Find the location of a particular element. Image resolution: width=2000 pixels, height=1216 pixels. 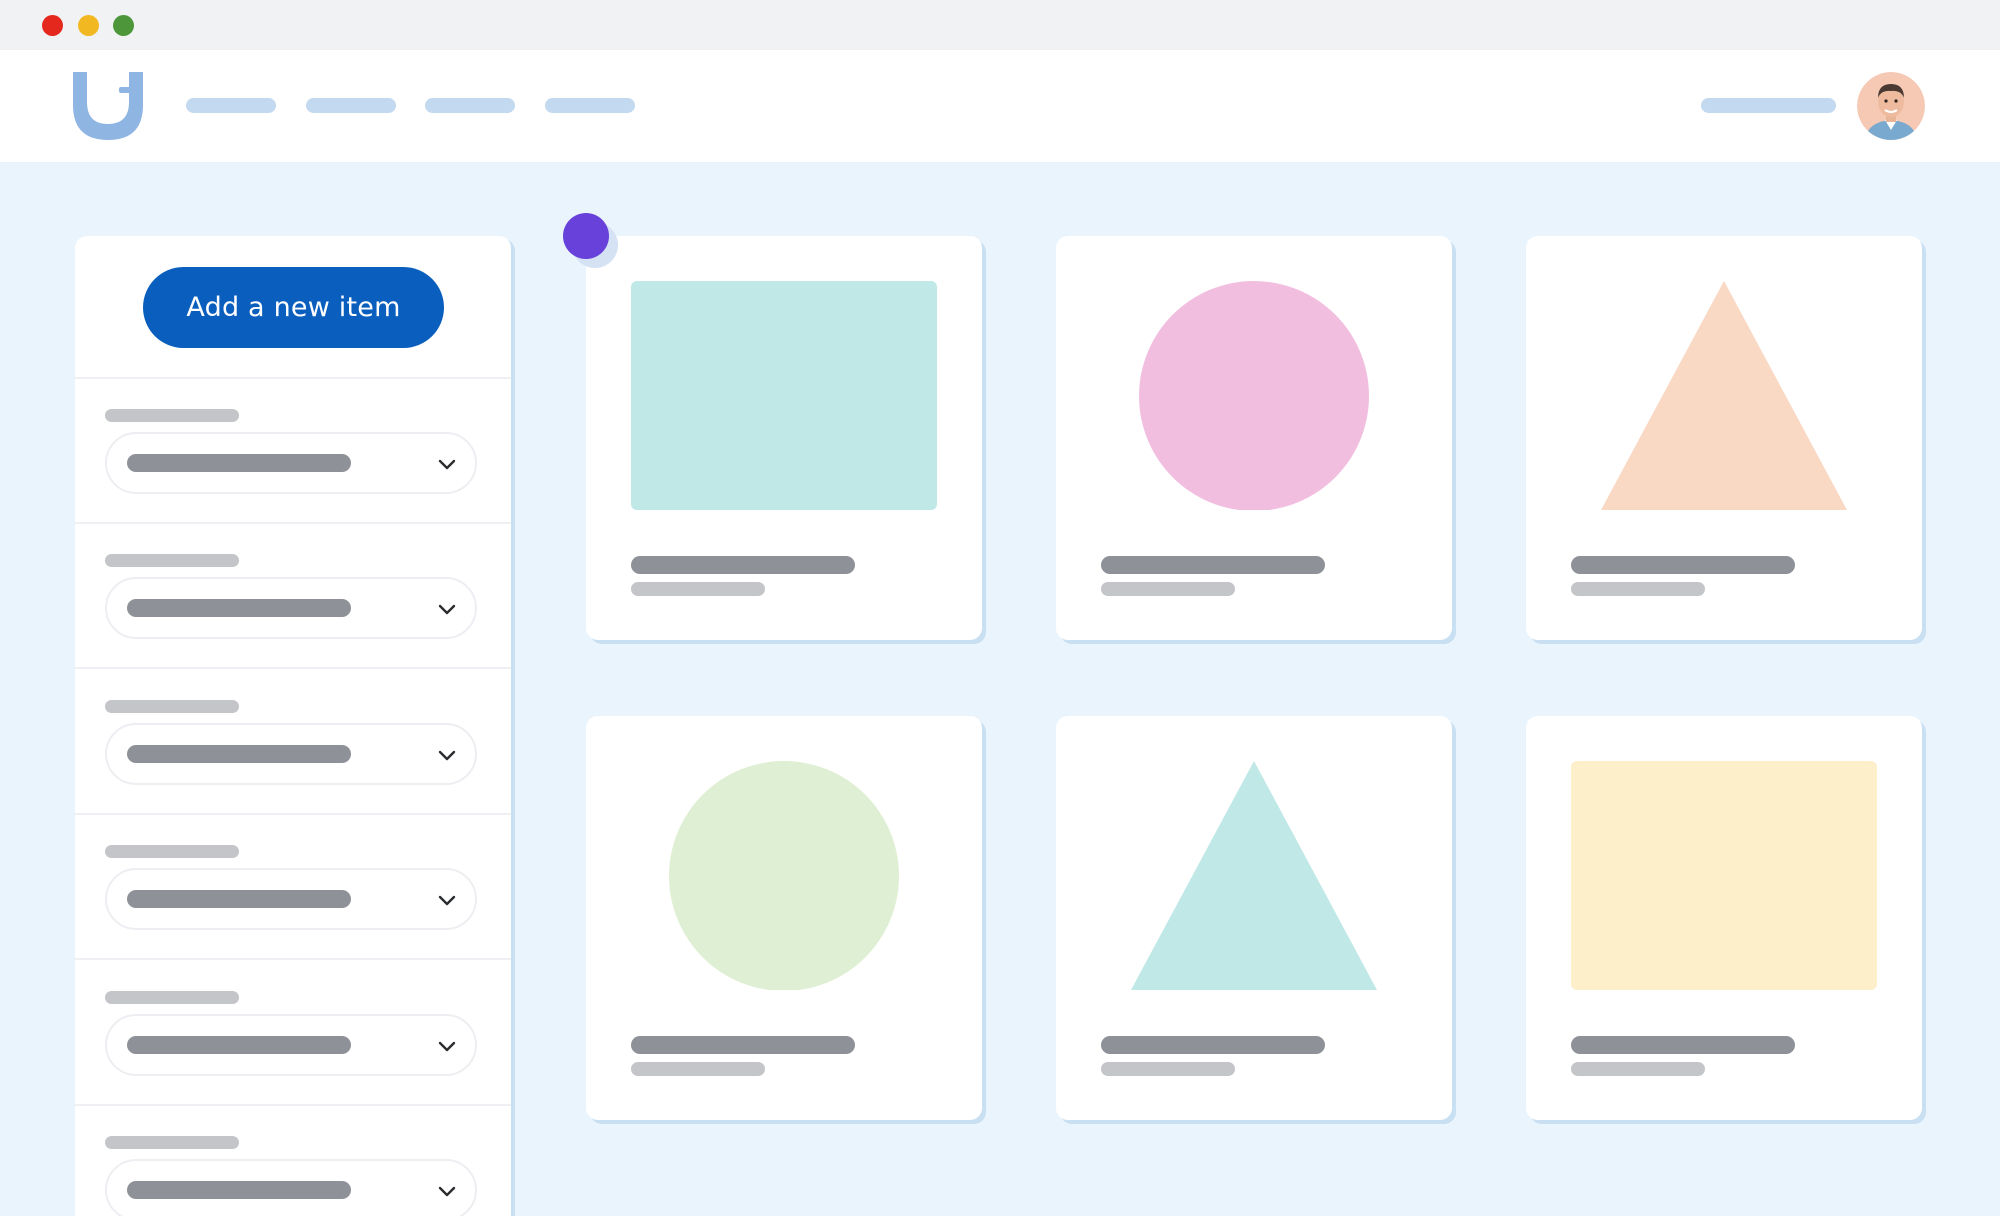

window-close-button is located at coordinates (52, 25).